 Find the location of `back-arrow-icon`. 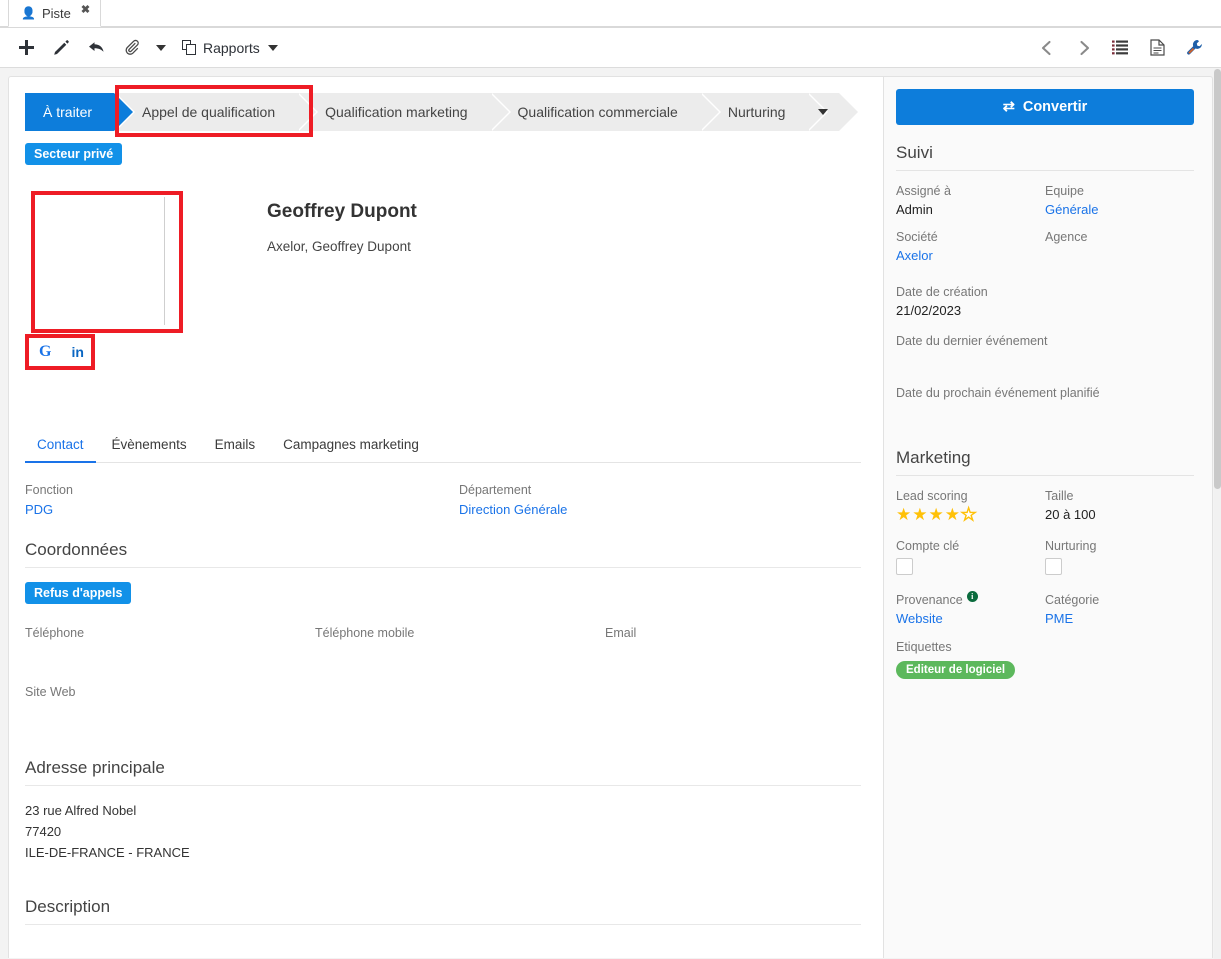

back-arrow-icon is located at coordinates (96, 48).